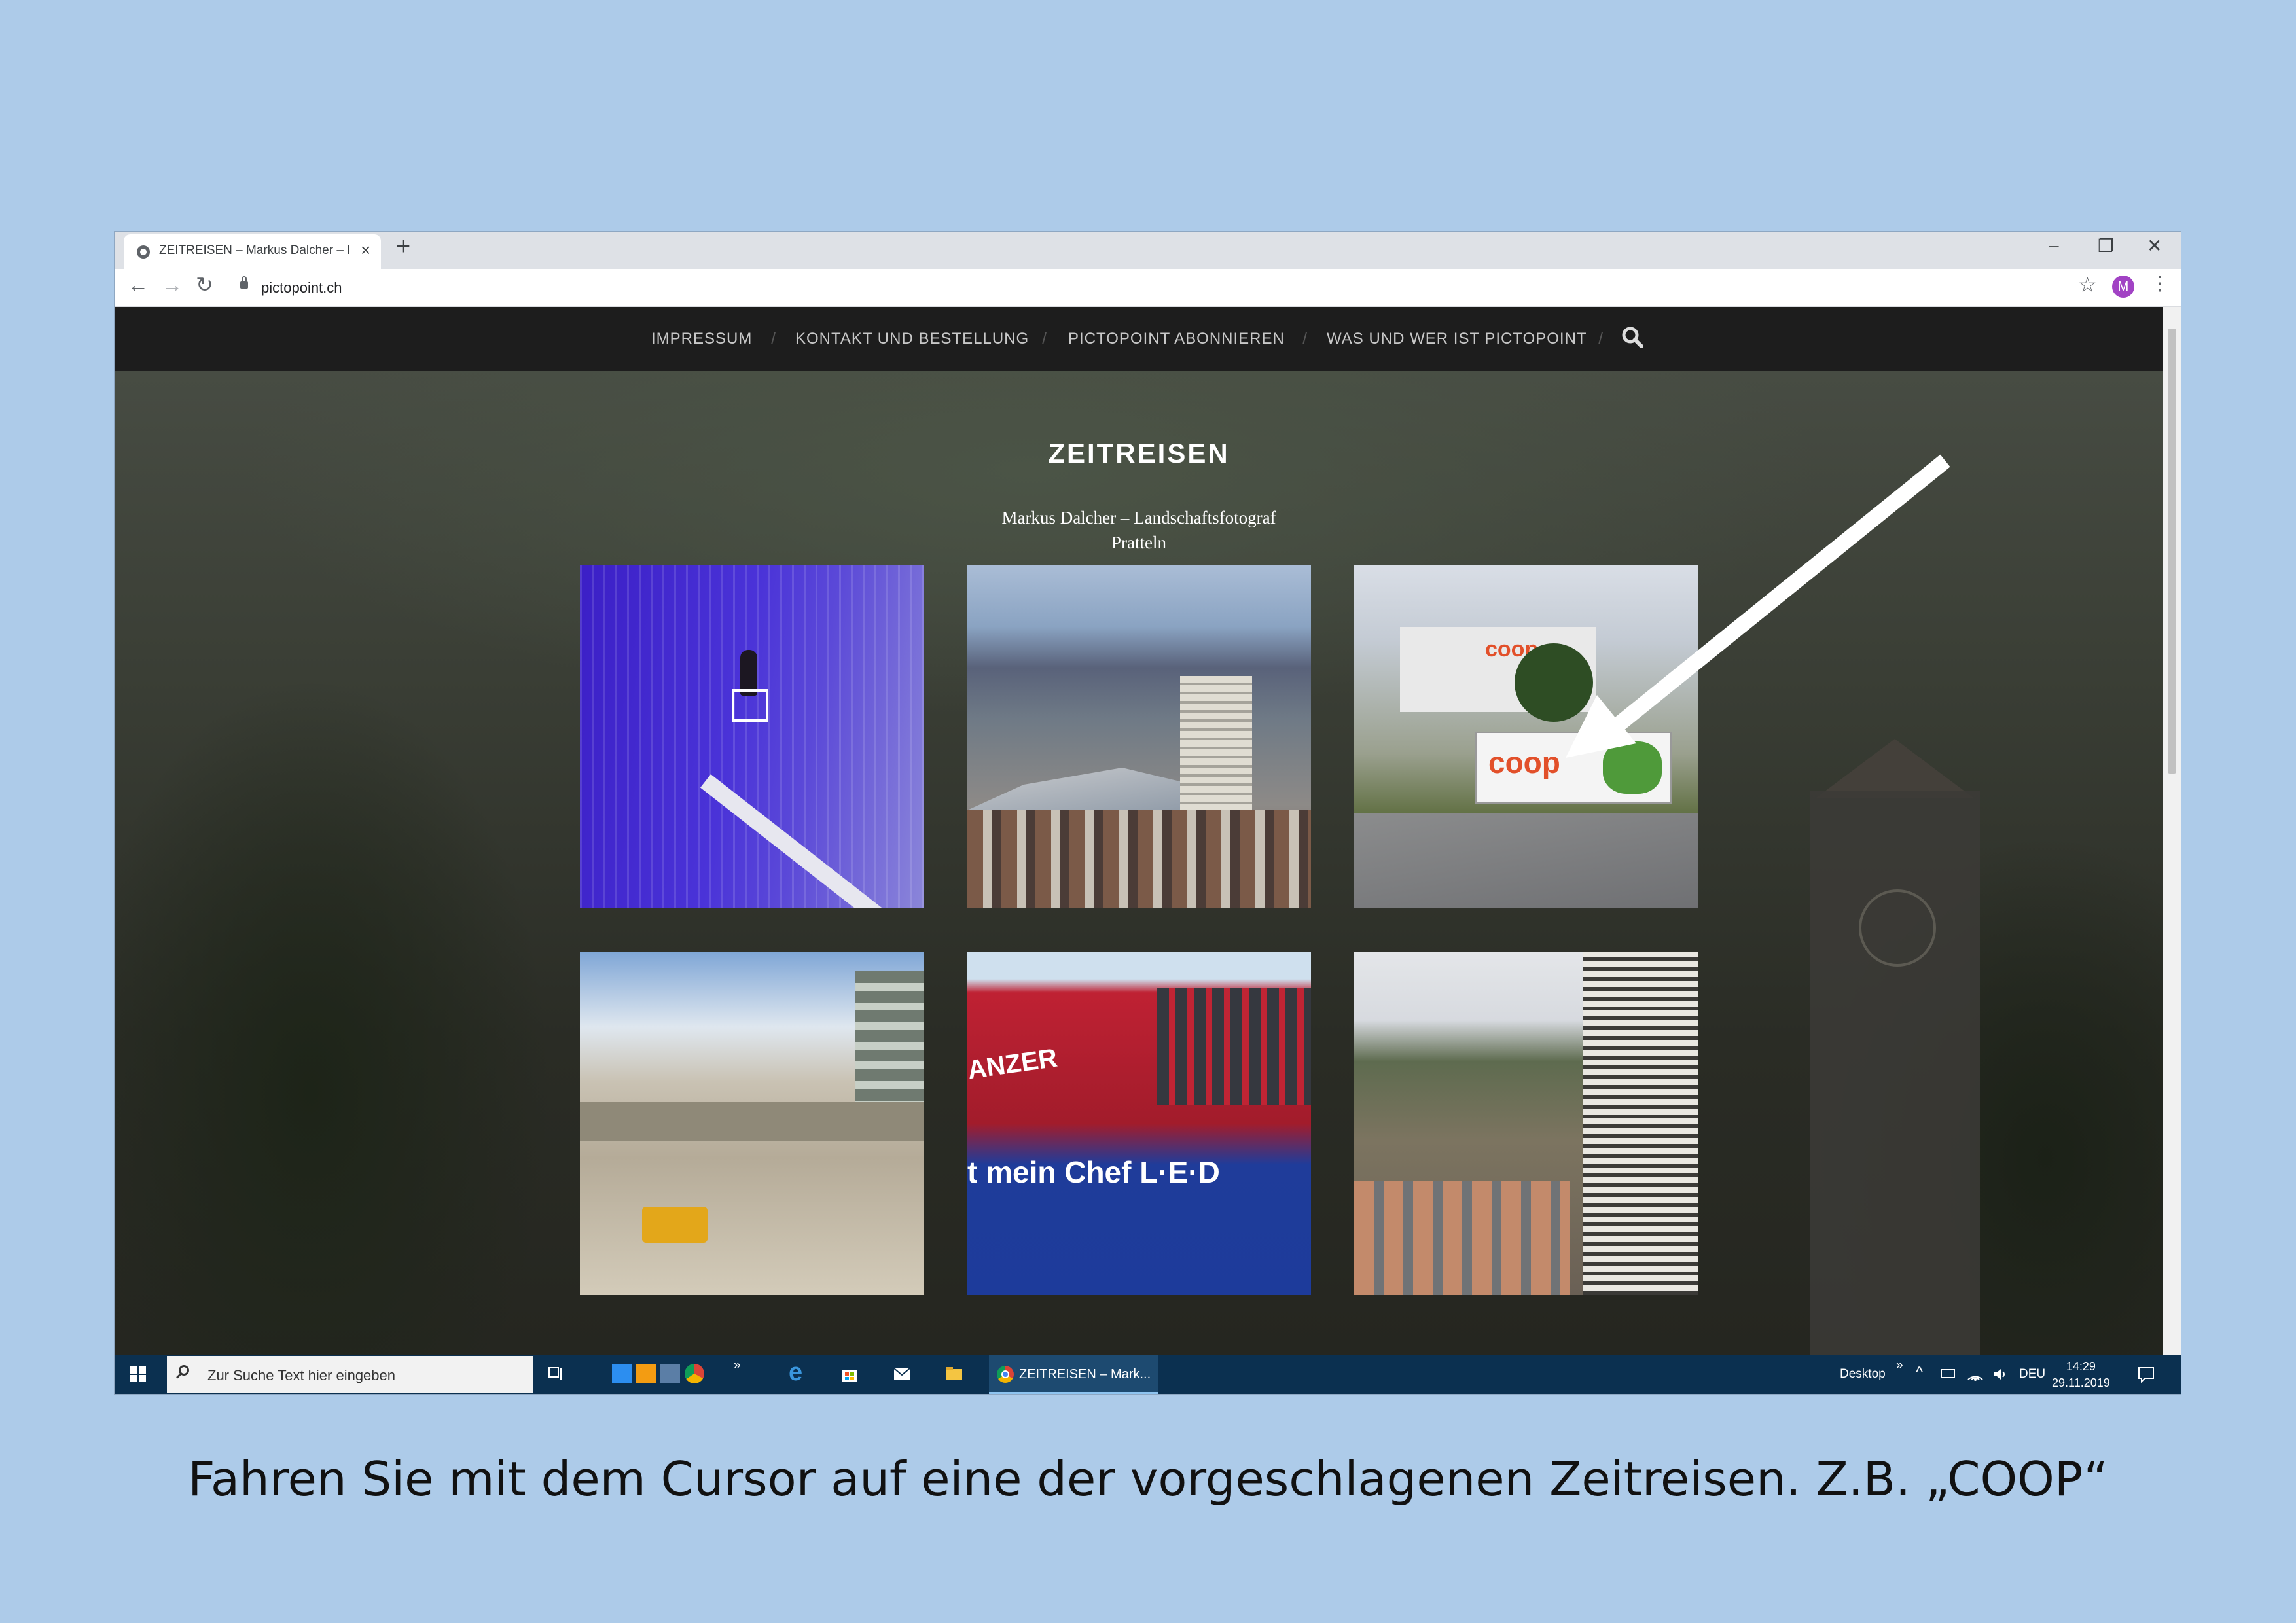 The image size is (2296, 1623). Describe the element at coordinates (172, 284) in the screenshot. I see `forward-button: →` at that location.